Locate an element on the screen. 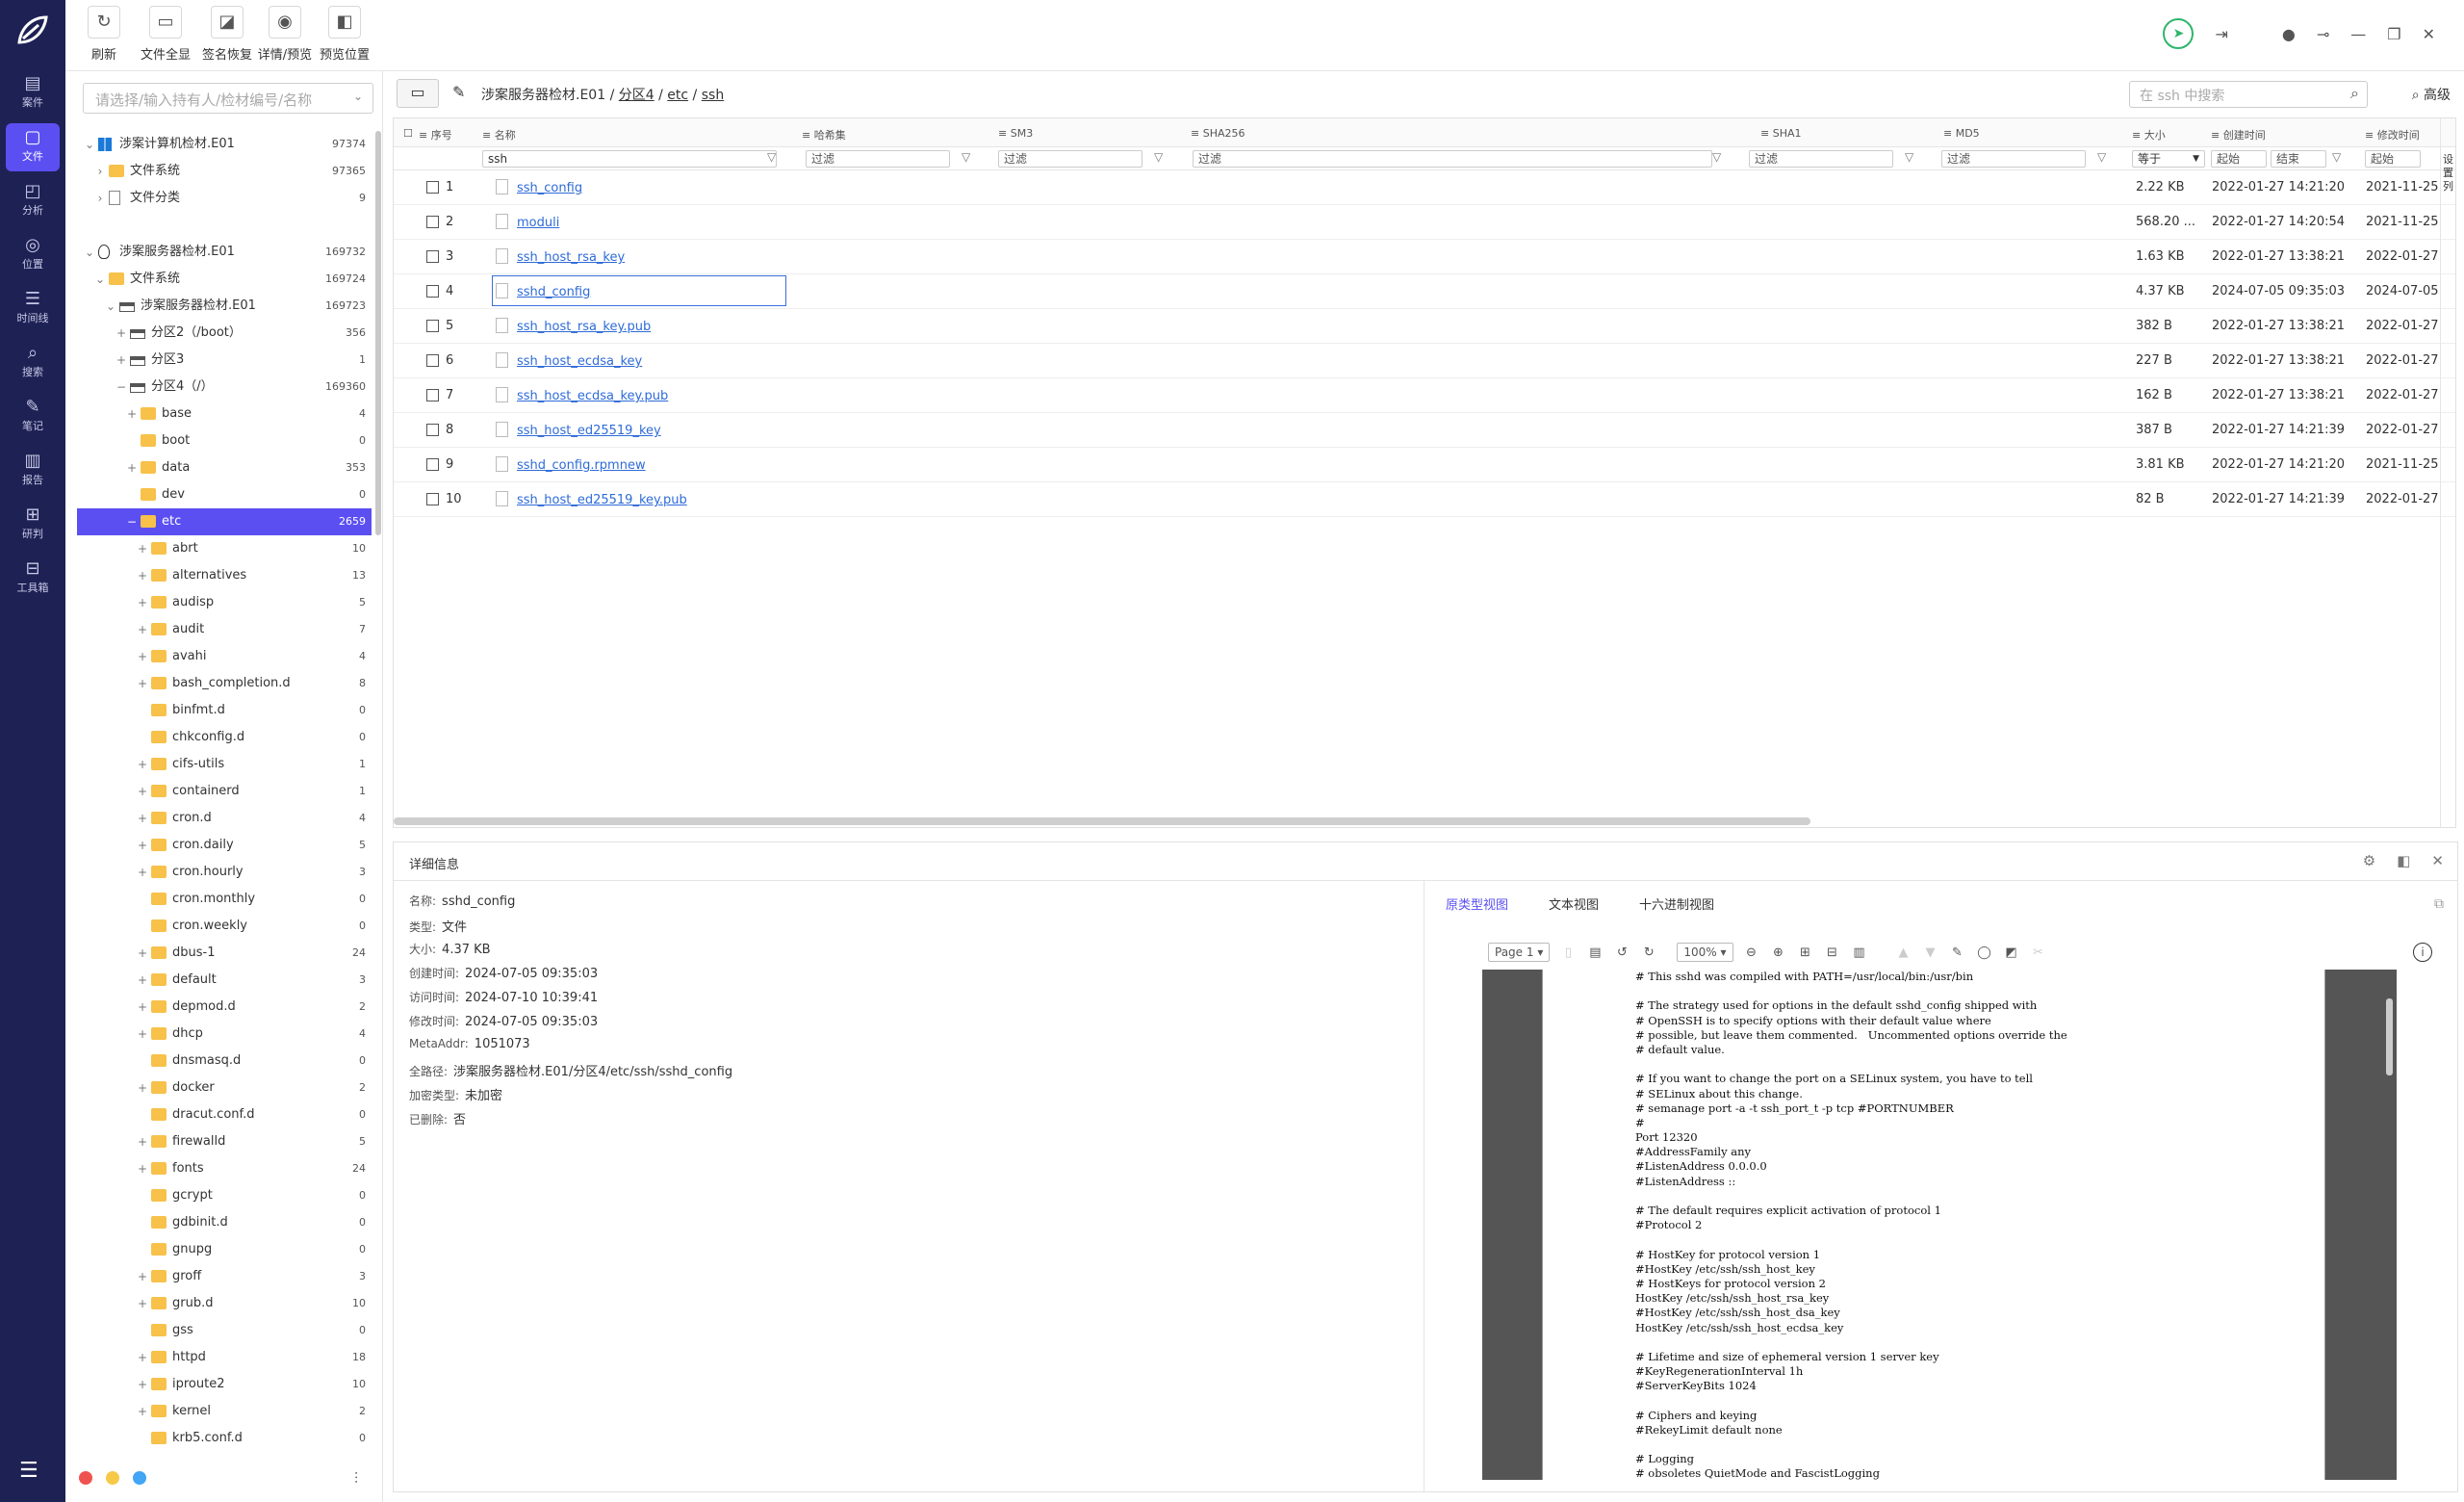 The image size is (2464, 1502). yellow-status-dot is located at coordinates (112, 1478).